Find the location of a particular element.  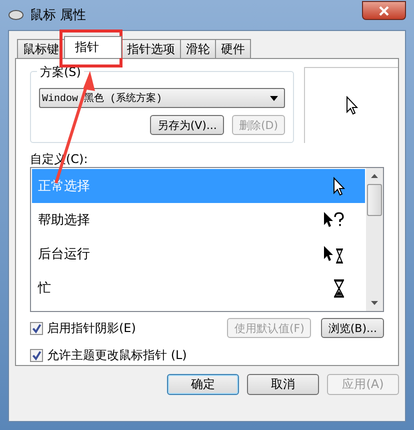

busy-arrow-icon is located at coordinates (334, 254).